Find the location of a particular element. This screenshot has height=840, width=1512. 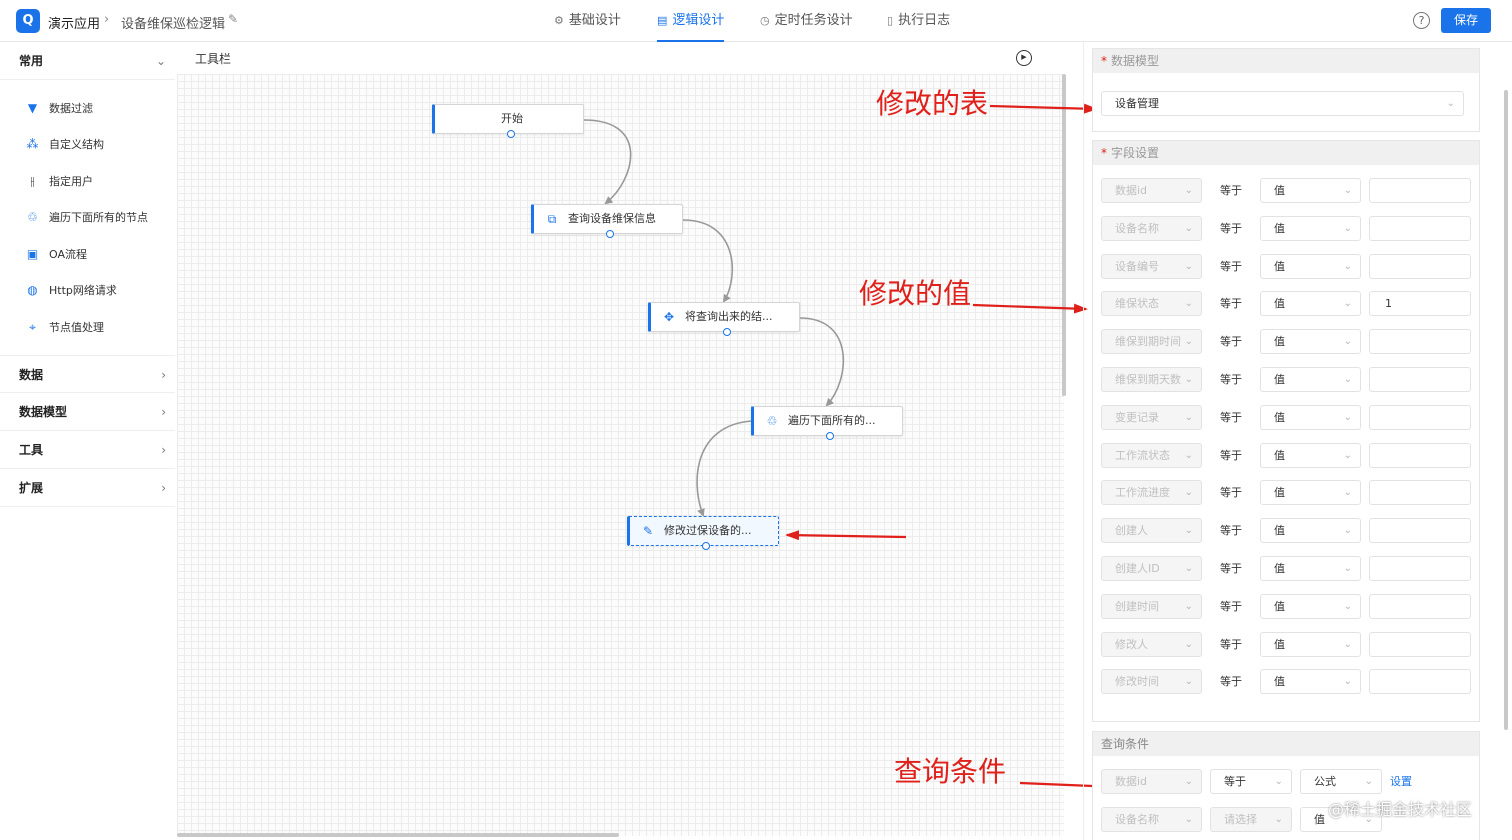

group-data: 数据 › is located at coordinates (87, 374).